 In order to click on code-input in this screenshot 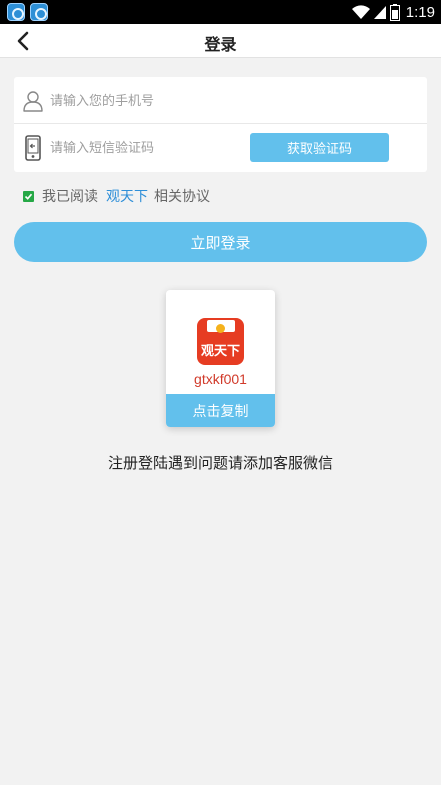, I will do `click(150, 148)`.